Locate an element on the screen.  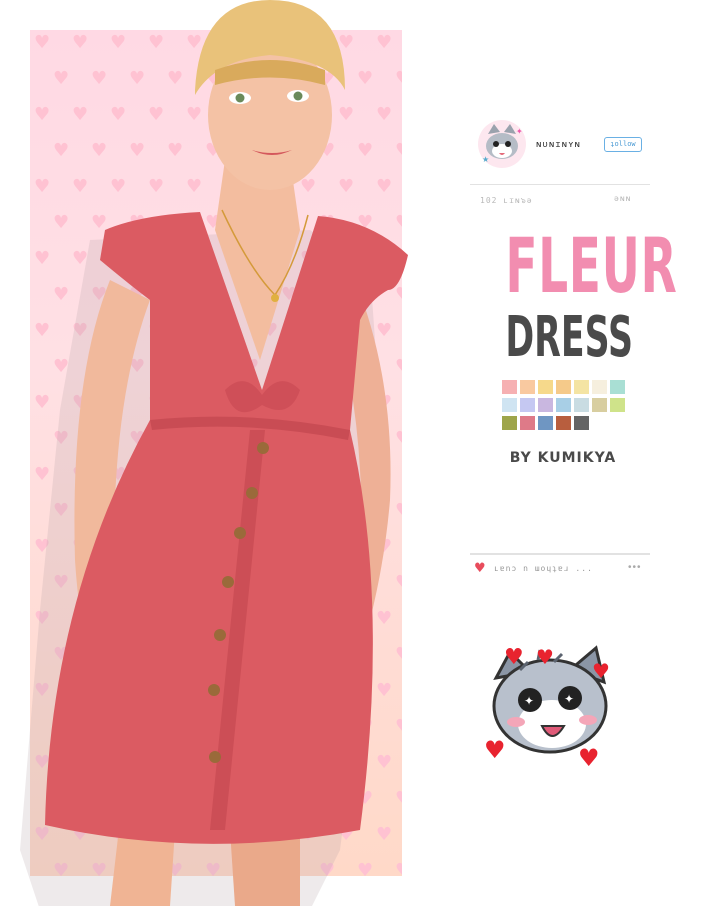
byline: BY KUMIKYA is located at coordinates (563, 458).